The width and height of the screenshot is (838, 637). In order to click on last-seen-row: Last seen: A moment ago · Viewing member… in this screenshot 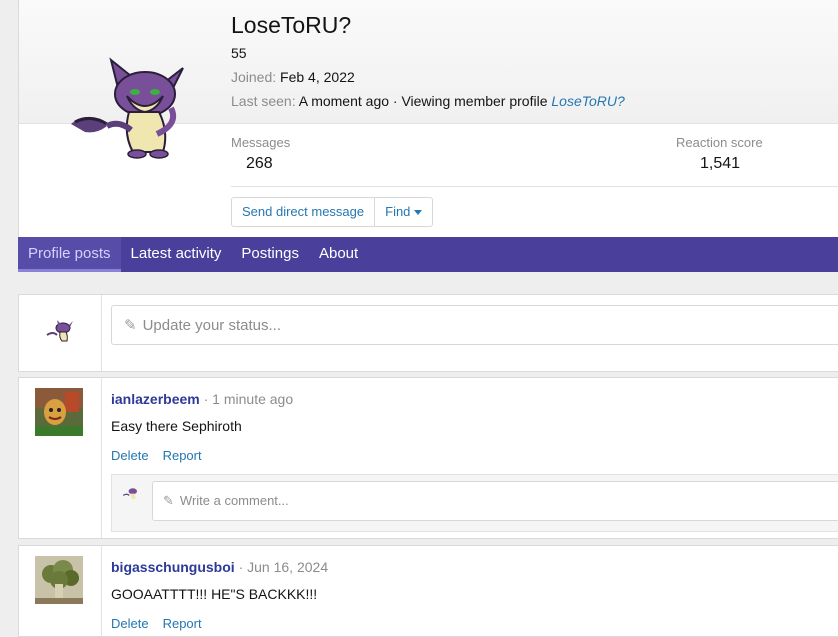, I will do `click(428, 101)`.